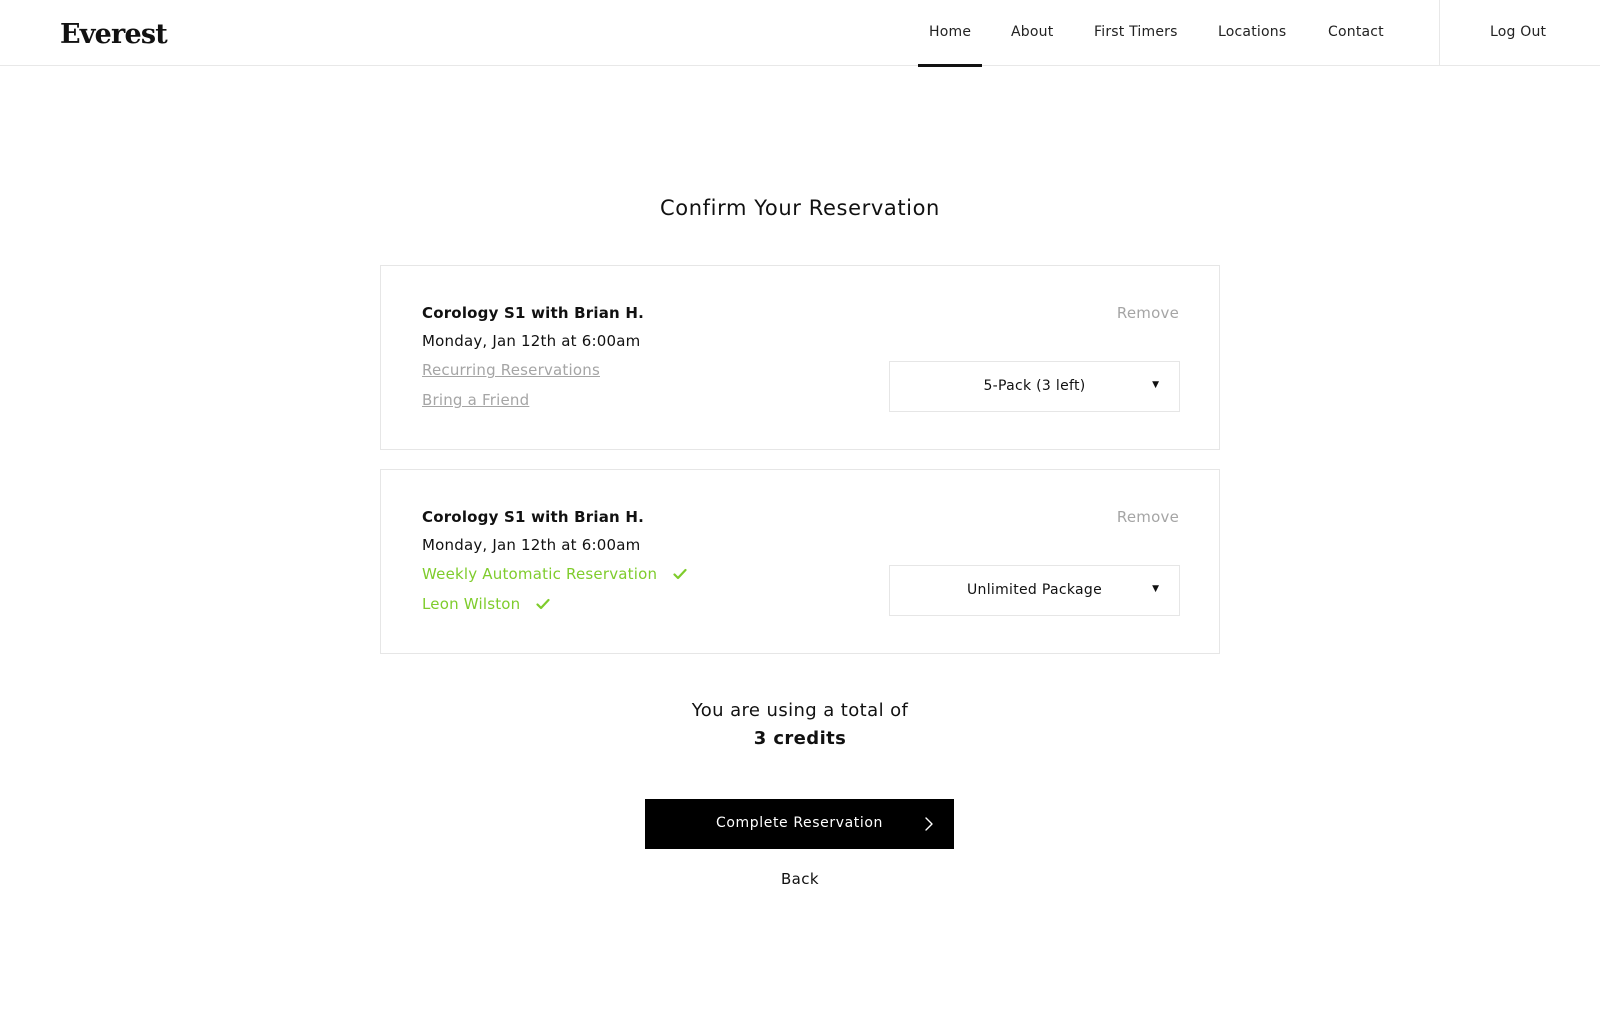  I want to click on back-link: Back, so click(800, 879).